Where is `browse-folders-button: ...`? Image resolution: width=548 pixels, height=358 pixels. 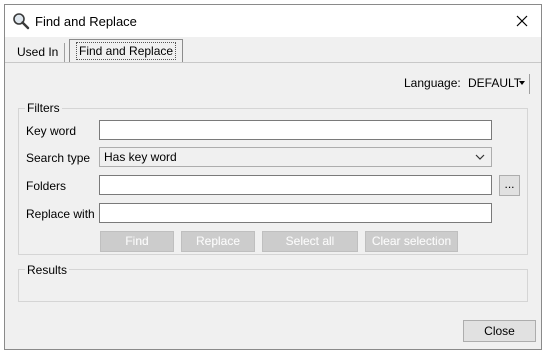
browse-folders-button: ... is located at coordinates (509, 185).